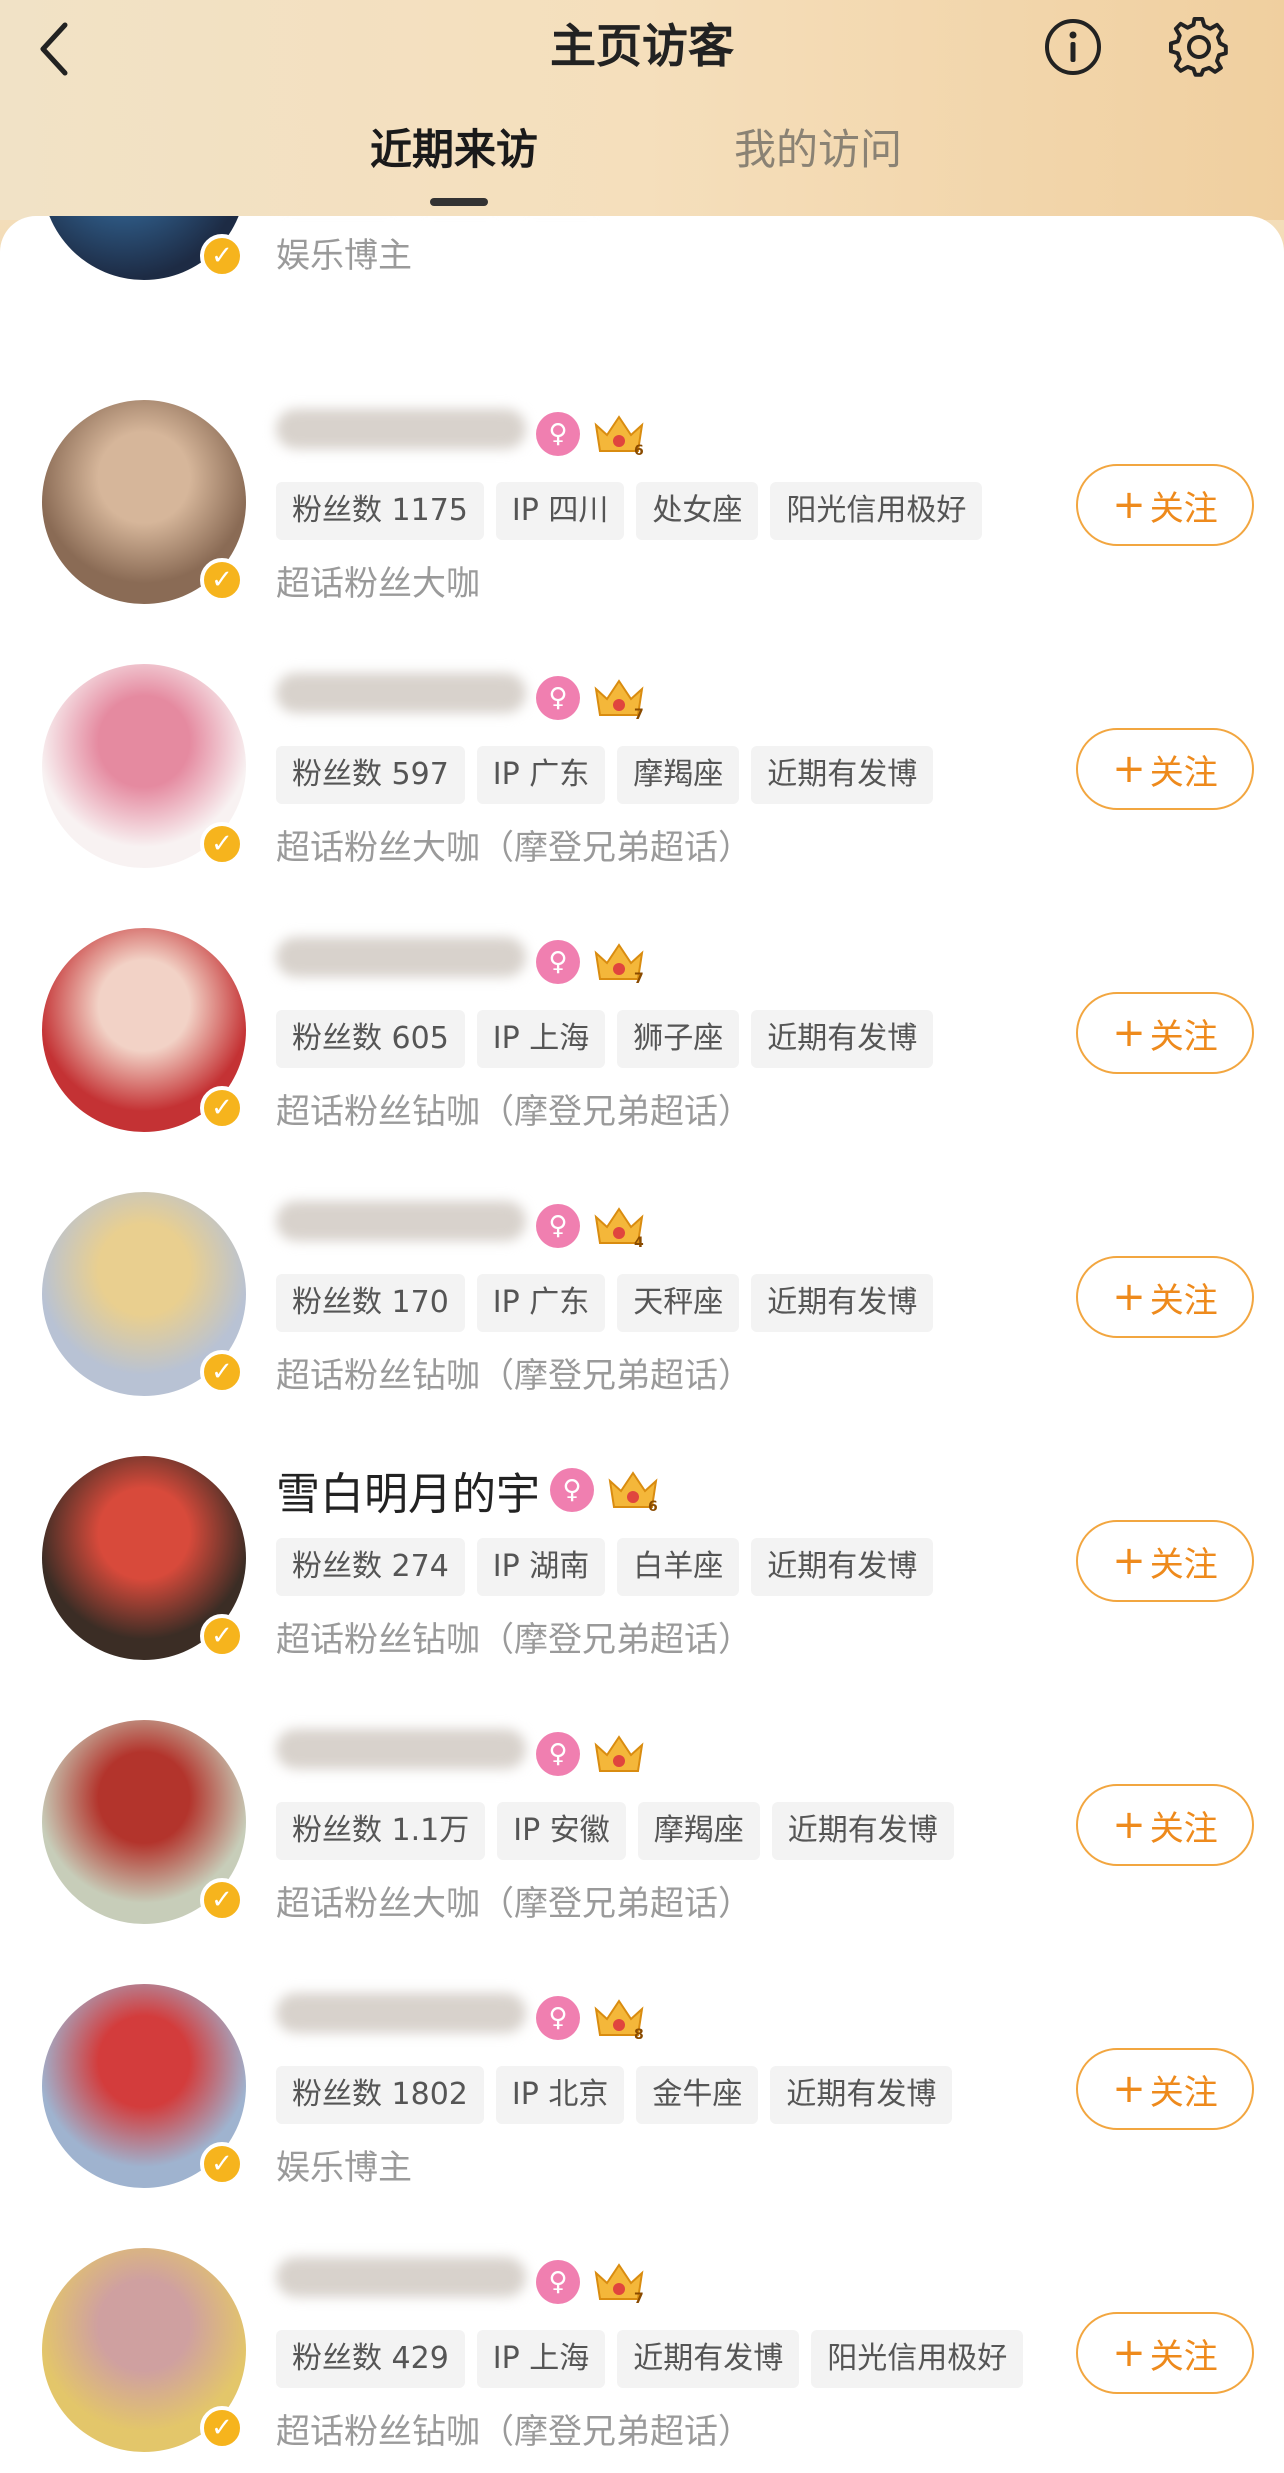 The height and width of the screenshot is (2473, 1284). I want to click on visitor-name: ♀ 6, so click(461, 434).